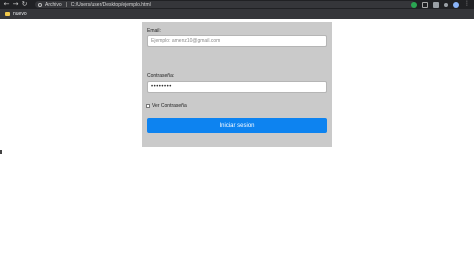 Image resolution: width=474 pixels, height=266 pixels. Describe the element at coordinates (237, 41) in the screenshot. I see `email-field` at that location.